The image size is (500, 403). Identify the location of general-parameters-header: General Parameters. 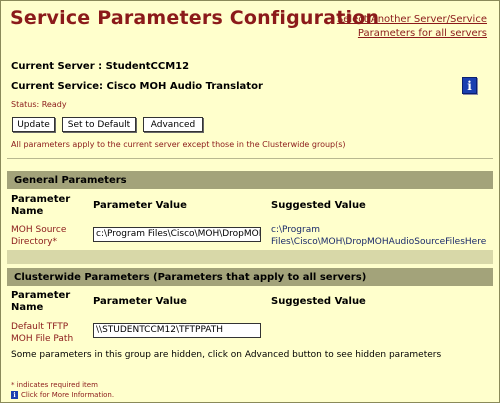
(250, 180).